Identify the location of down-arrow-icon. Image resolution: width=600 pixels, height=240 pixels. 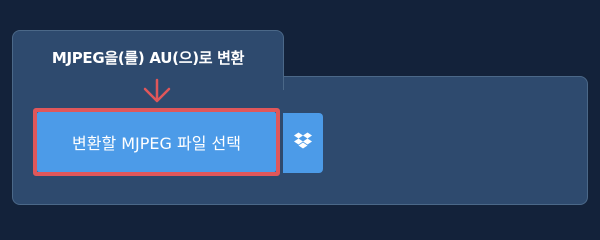
(157, 93).